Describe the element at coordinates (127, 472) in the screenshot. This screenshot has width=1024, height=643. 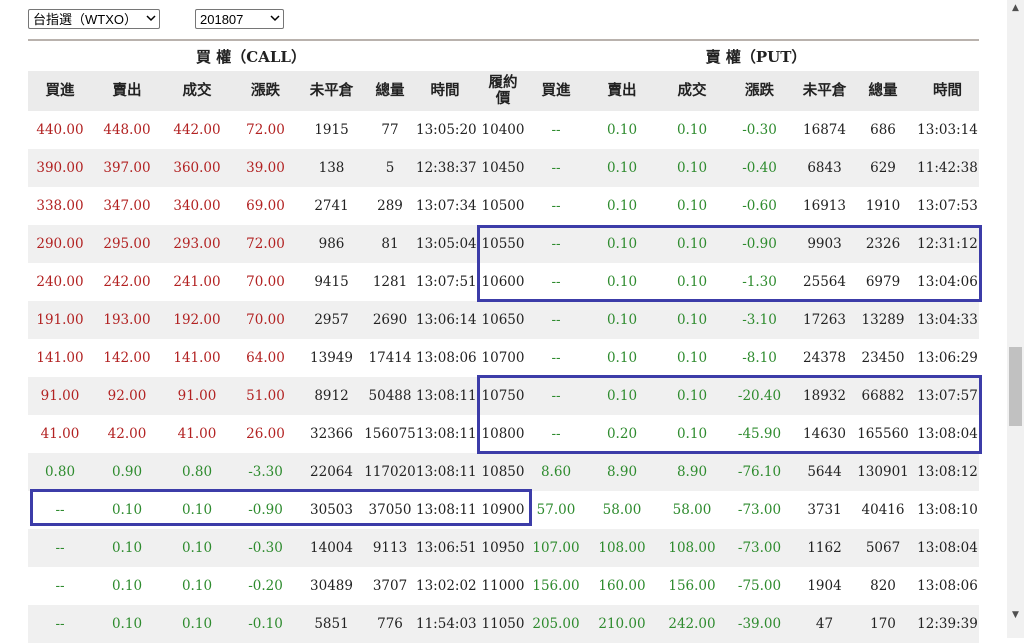
I see `cell-call-ask: 0.90` at that location.